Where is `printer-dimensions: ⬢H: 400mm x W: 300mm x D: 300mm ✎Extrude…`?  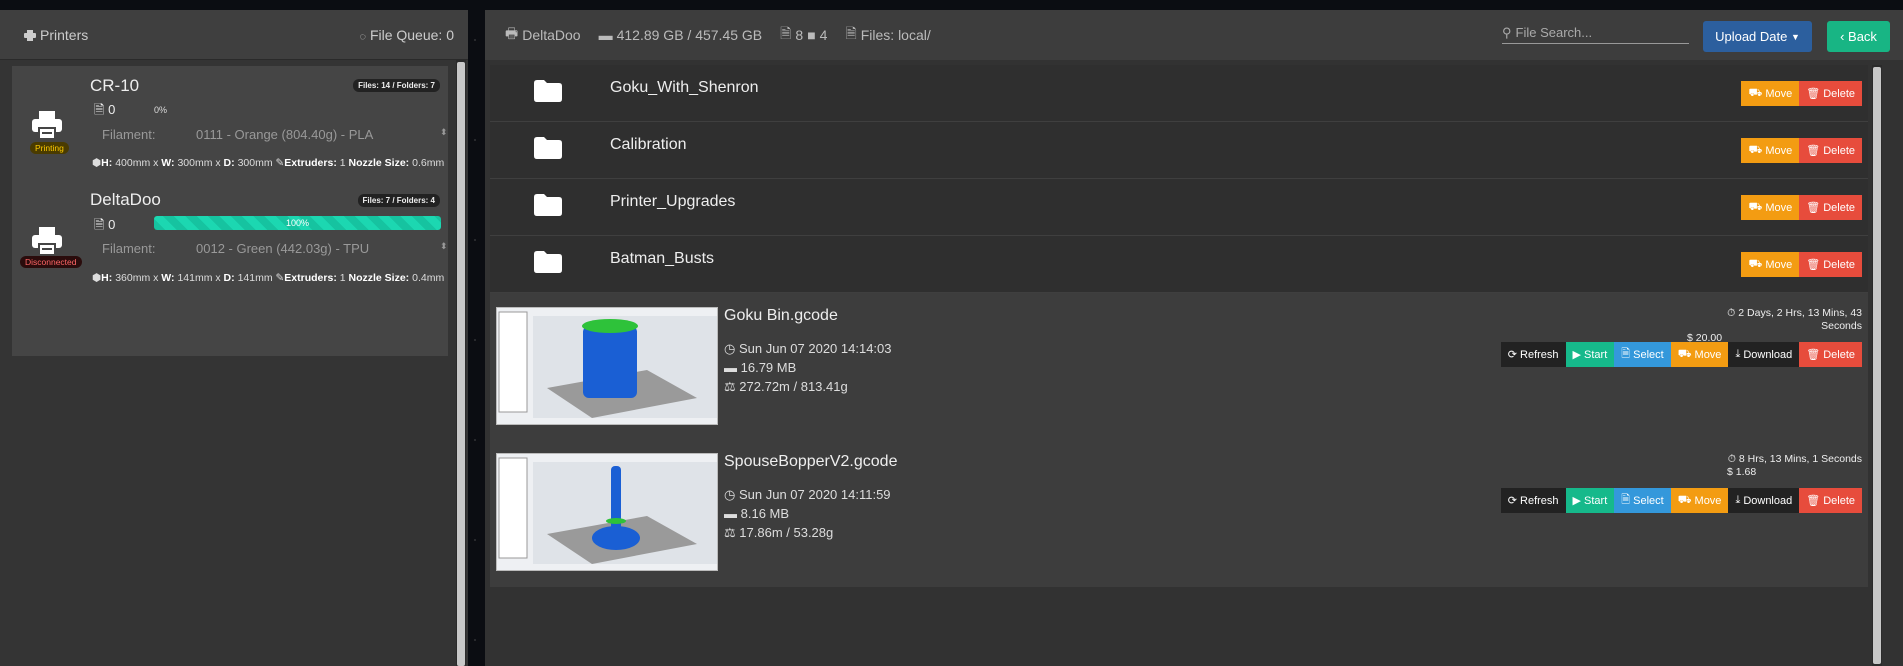
printer-dimensions: ⬢H: 400mm x W: 300mm x D: 300mm ✎Extrude… is located at coordinates (268, 163).